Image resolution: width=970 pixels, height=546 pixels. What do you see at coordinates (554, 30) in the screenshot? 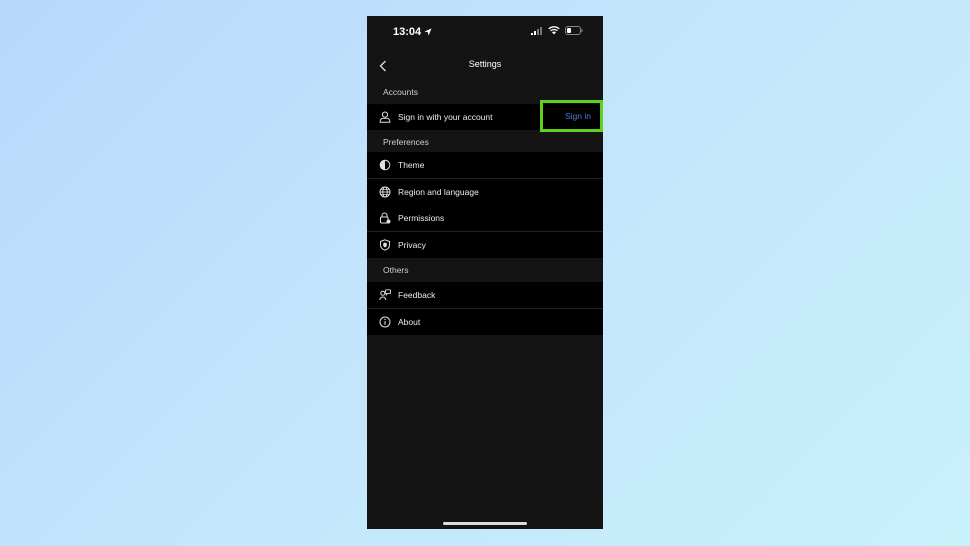
I see `wifi-icon` at bounding box center [554, 30].